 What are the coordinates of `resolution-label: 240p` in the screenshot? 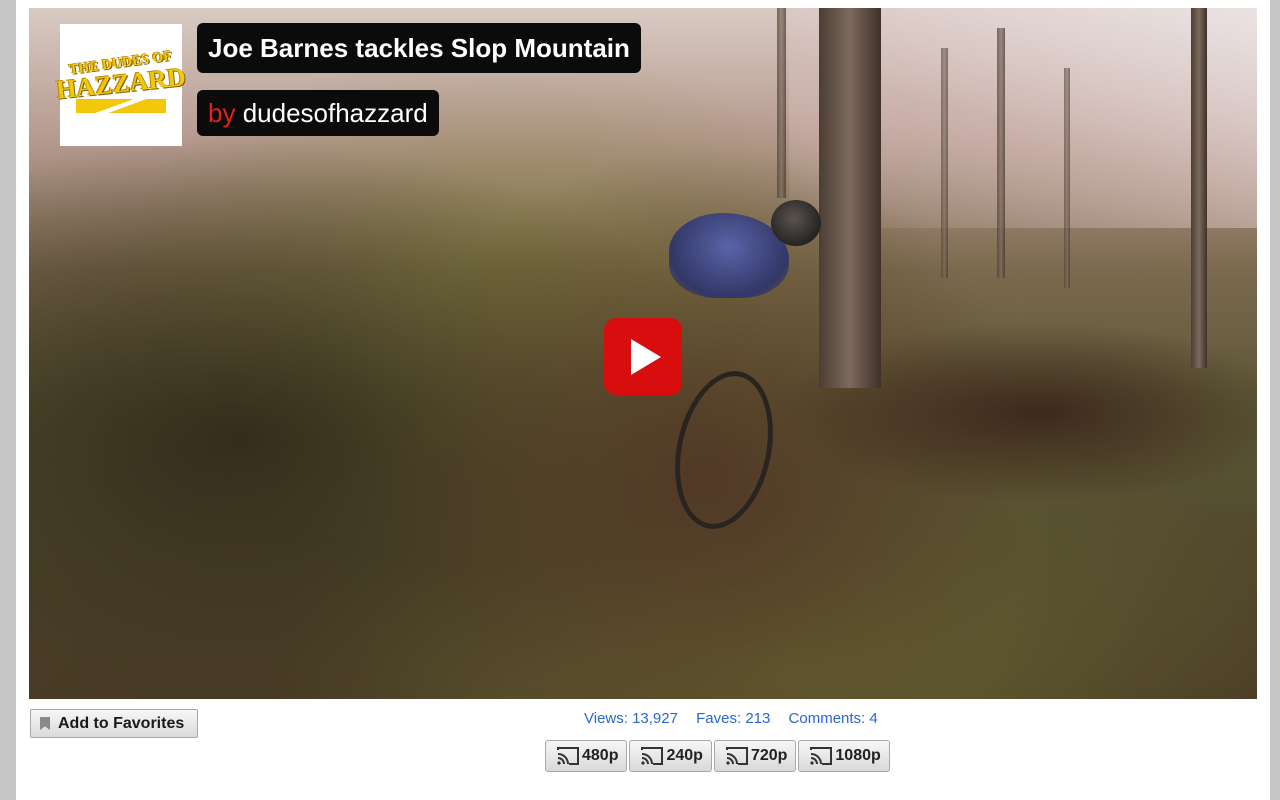 It's located at (684, 755).